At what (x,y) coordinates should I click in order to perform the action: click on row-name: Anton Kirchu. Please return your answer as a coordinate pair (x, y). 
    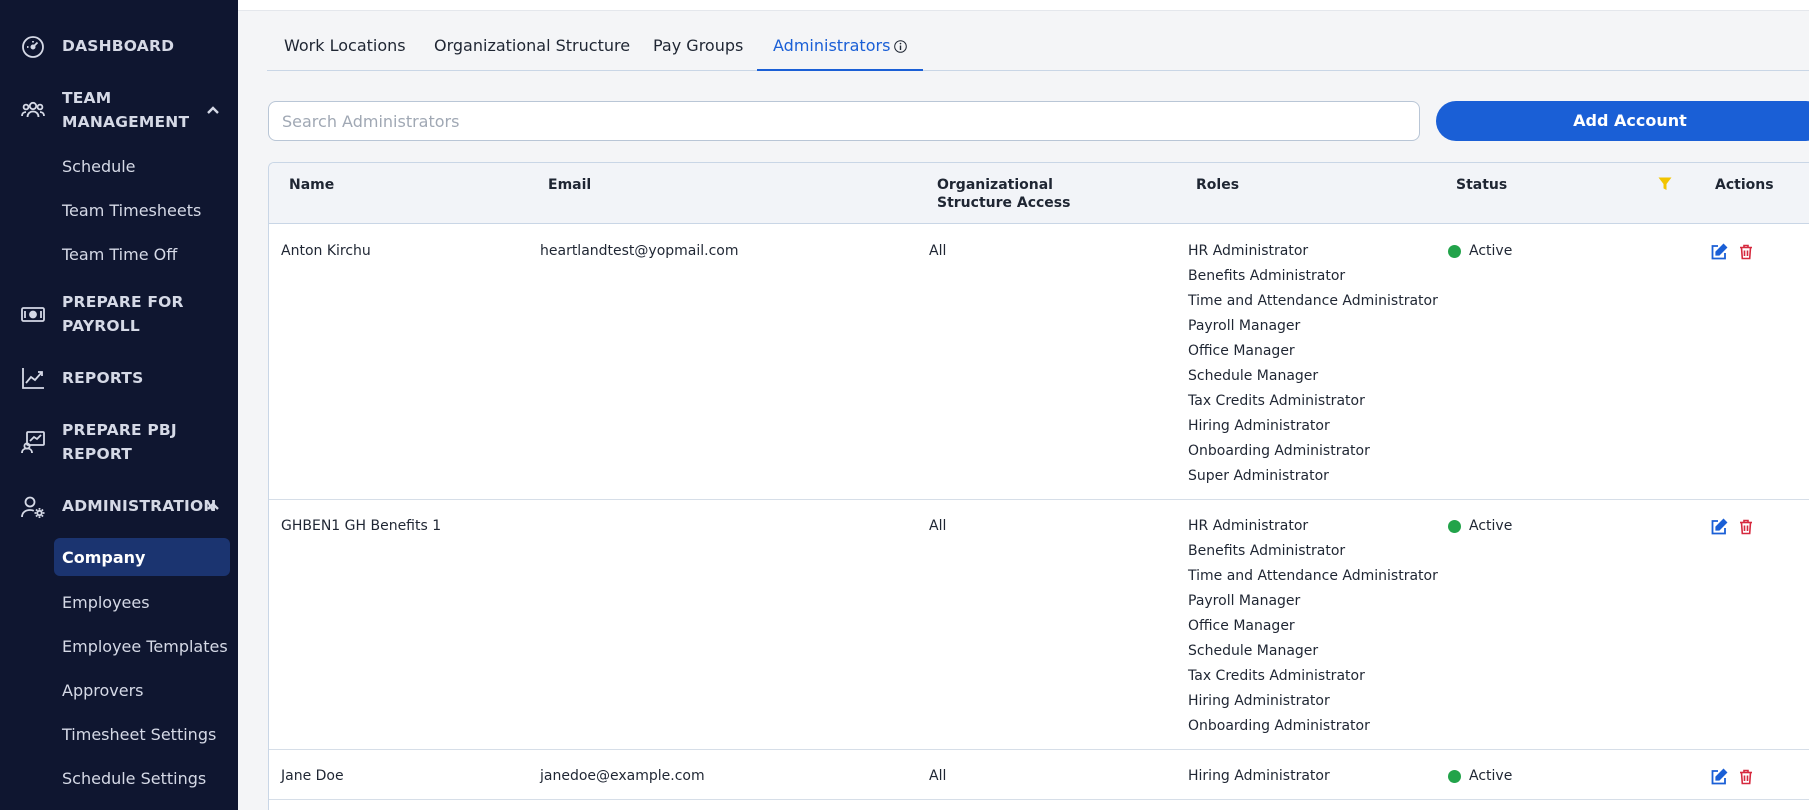
    Looking at the image, I should click on (326, 251).